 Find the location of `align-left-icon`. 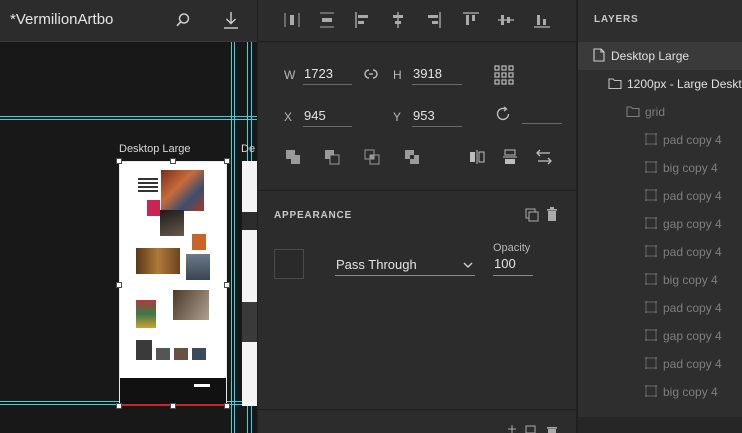

align-left-icon is located at coordinates (363, 20).